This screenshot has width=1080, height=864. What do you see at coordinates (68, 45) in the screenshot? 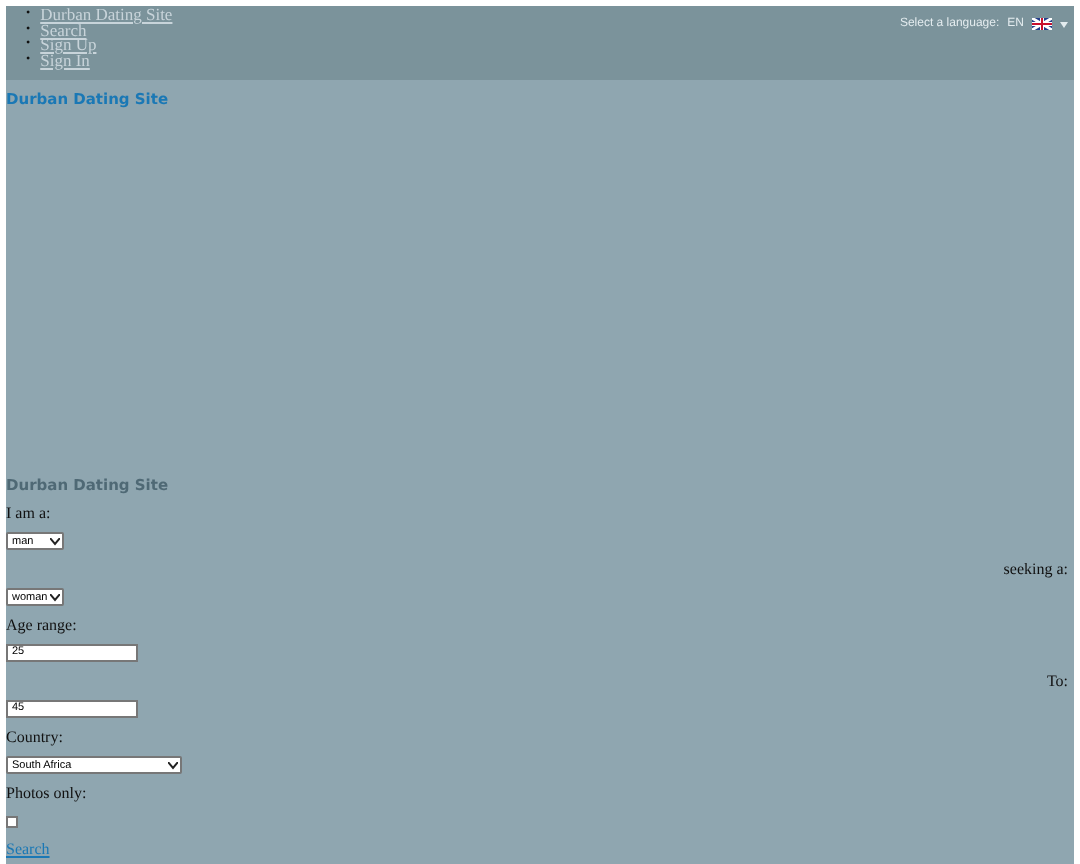
I see `nav-link: Sign Up` at bounding box center [68, 45].